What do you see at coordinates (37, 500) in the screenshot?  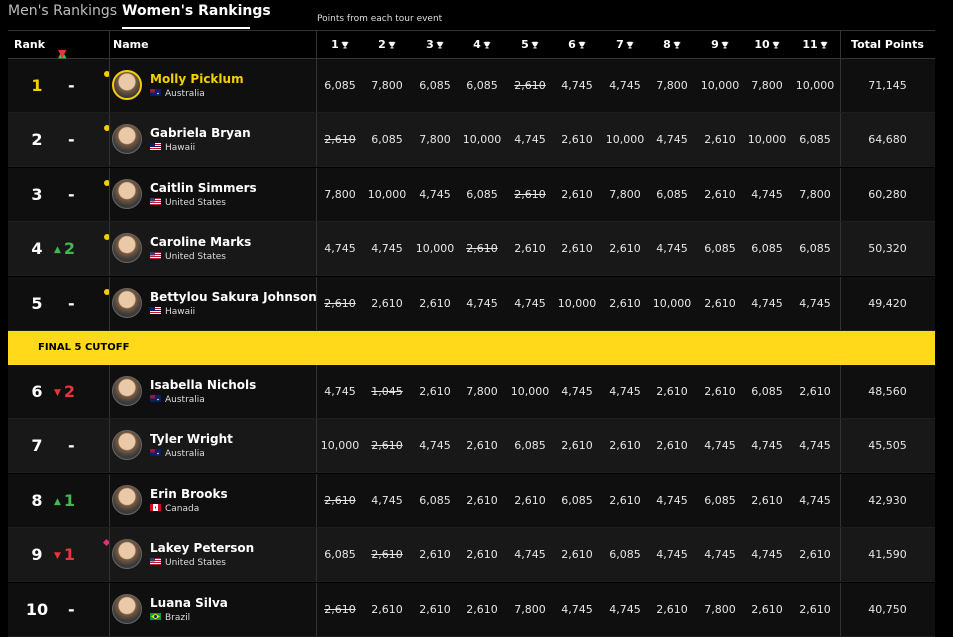 I see `rank-number: 8` at bounding box center [37, 500].